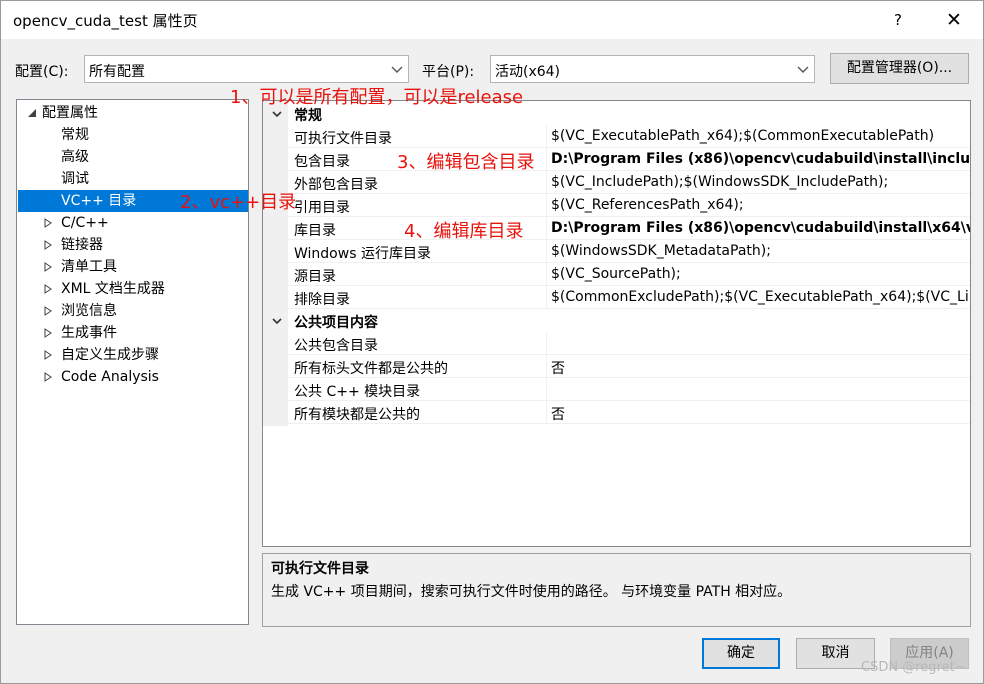 This screenshot has height=684, width=984. Describe the element at coordinates (275, 263) in the screenshot. I see `grid-gutter` at that location.